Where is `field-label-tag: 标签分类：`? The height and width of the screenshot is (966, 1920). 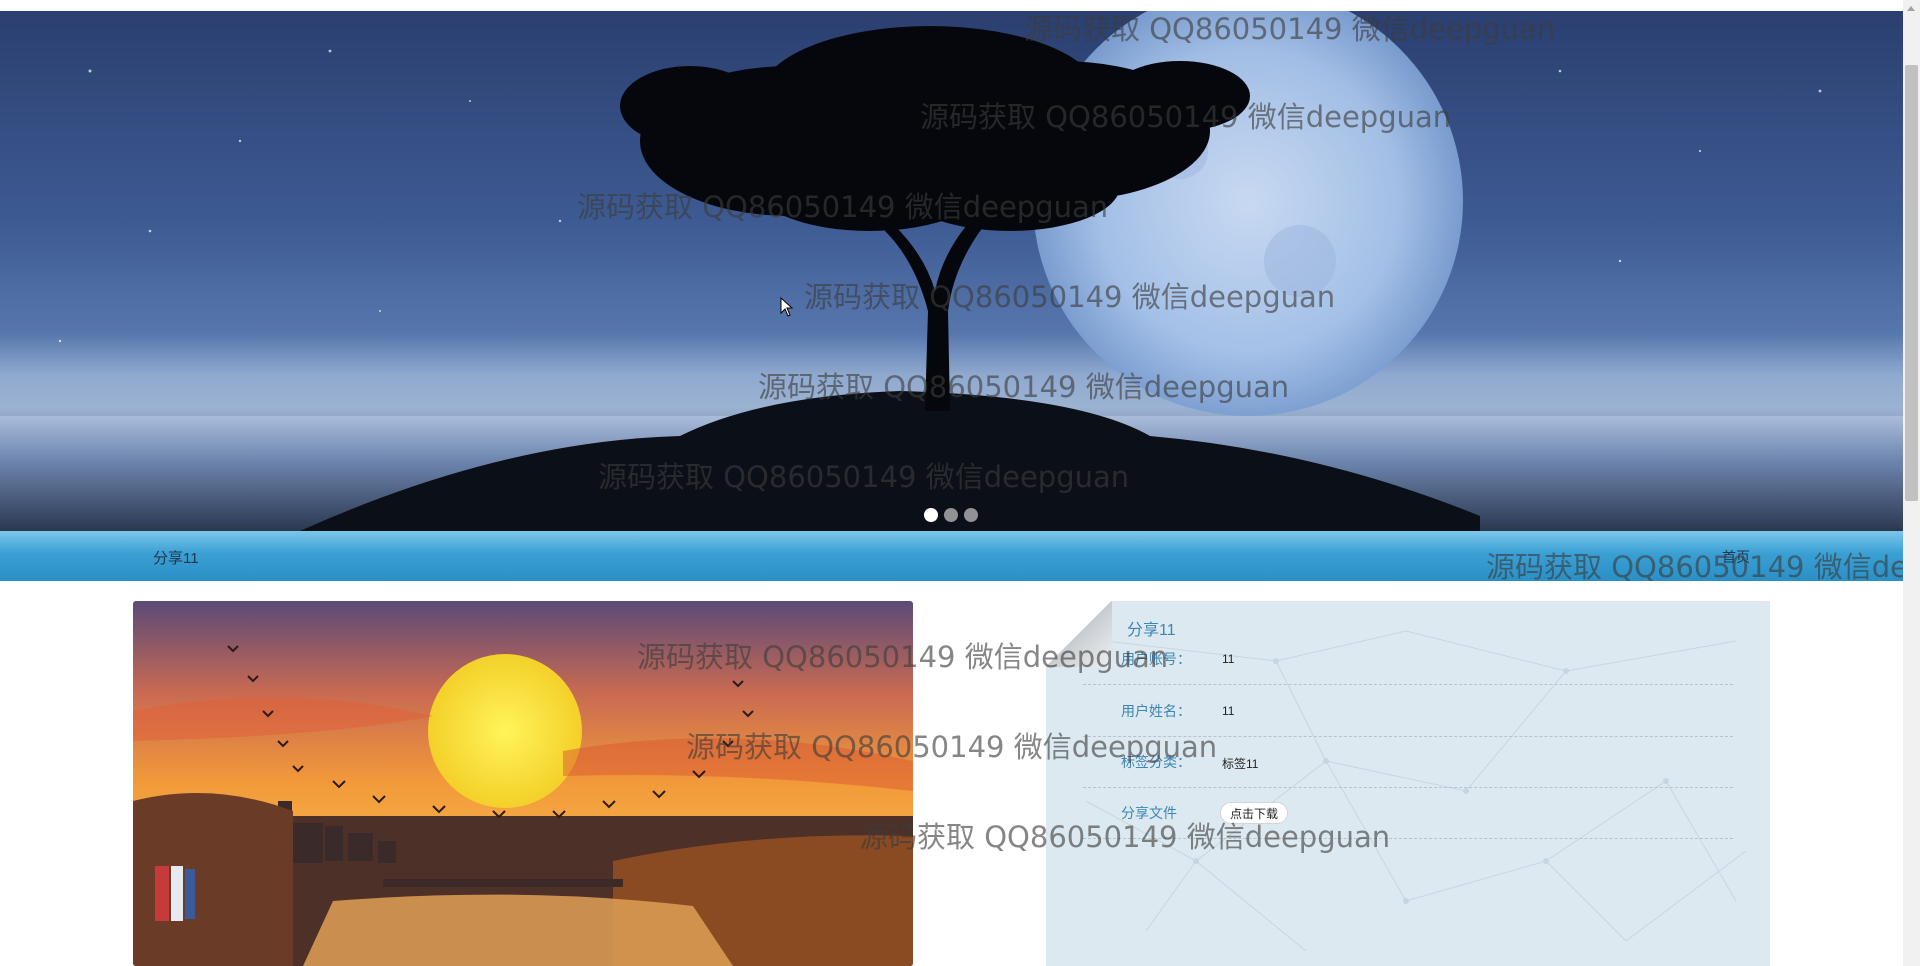 field-label-tag: 标签分类： is located at coordinates (1156, 762).